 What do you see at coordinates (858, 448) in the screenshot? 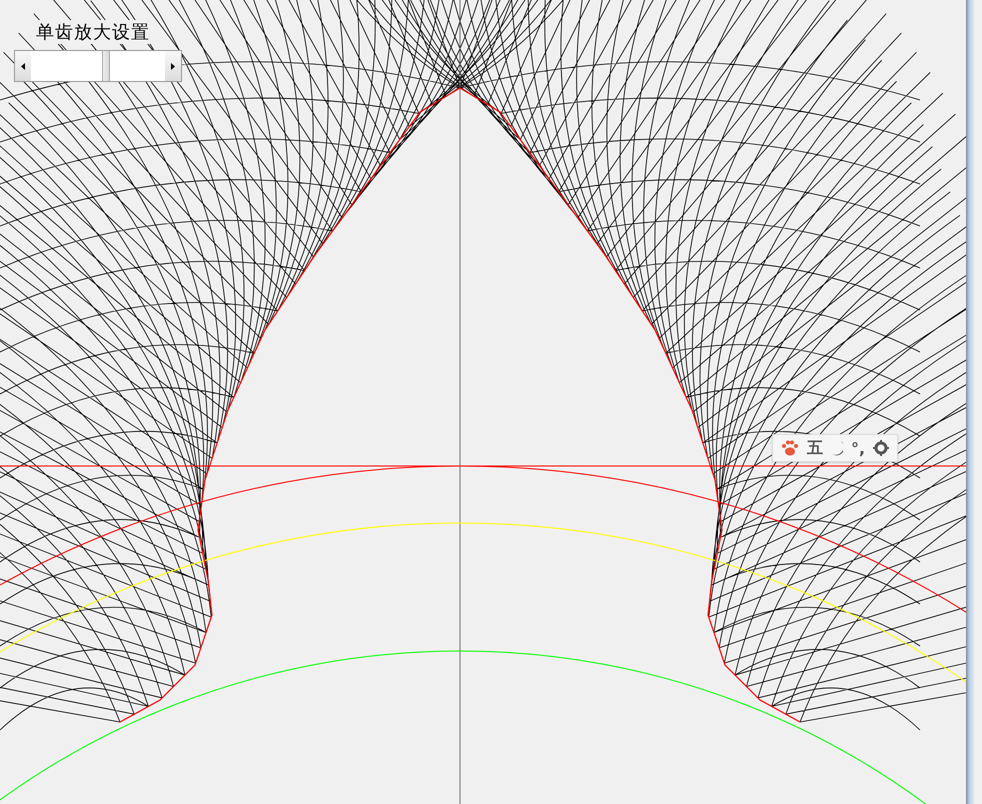
I see `punctuation-label: °,` at bounding box center [858, 448].